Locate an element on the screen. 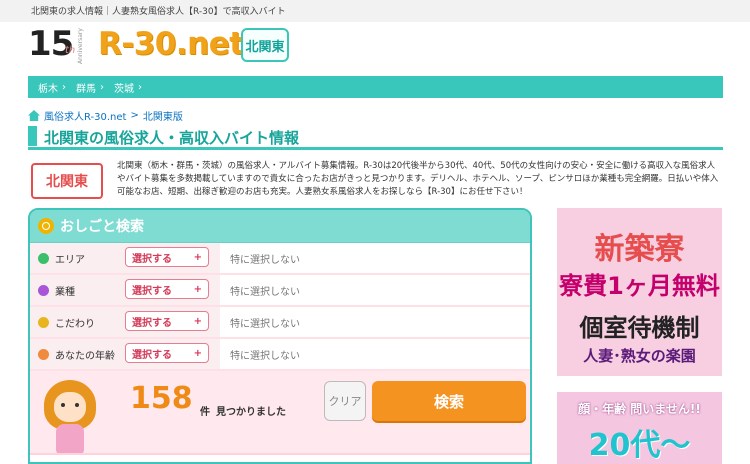 This screenshot has width=750, height=464. select-area-button: 選択する + is located at coordinates (167, 257).